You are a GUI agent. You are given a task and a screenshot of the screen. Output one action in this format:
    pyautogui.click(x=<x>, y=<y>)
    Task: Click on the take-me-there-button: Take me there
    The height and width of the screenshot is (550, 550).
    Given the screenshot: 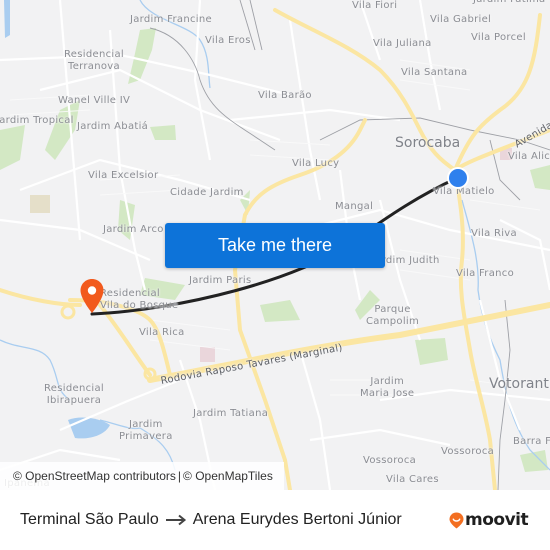 What is the action you would take?
    pyautogui.click(x=275, y=245)
    